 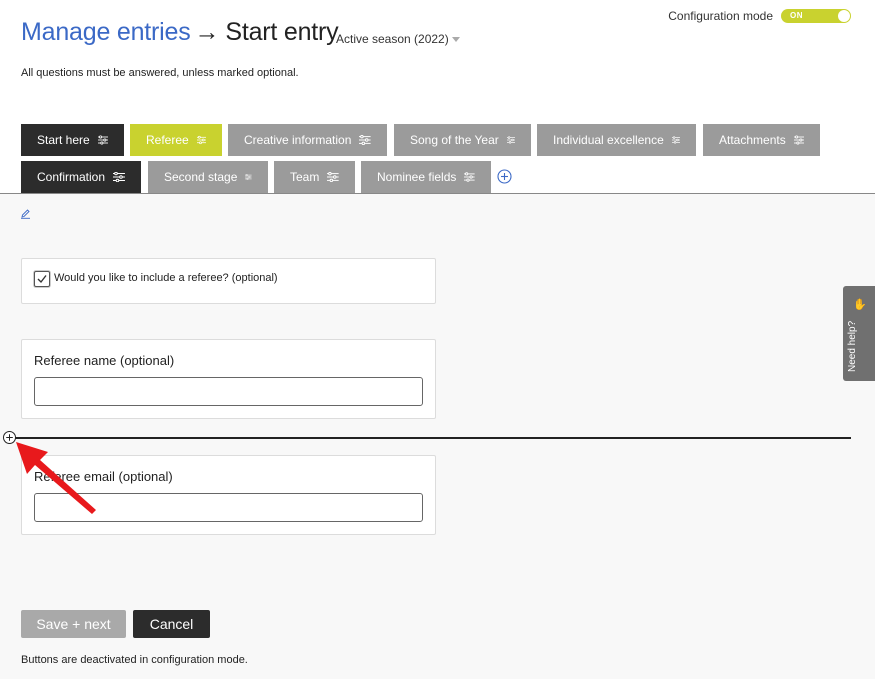 I want to click on tab-confirmation: Confirmation, so click(x=81, y=177).